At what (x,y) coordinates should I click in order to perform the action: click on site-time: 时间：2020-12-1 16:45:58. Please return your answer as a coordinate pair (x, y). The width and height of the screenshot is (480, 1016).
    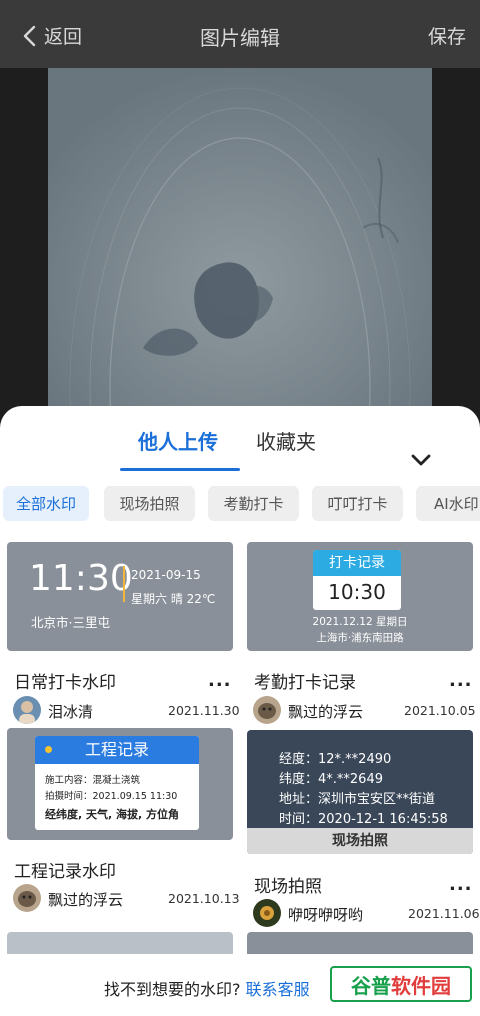
    Looking at the image, I should click on (363, 819).